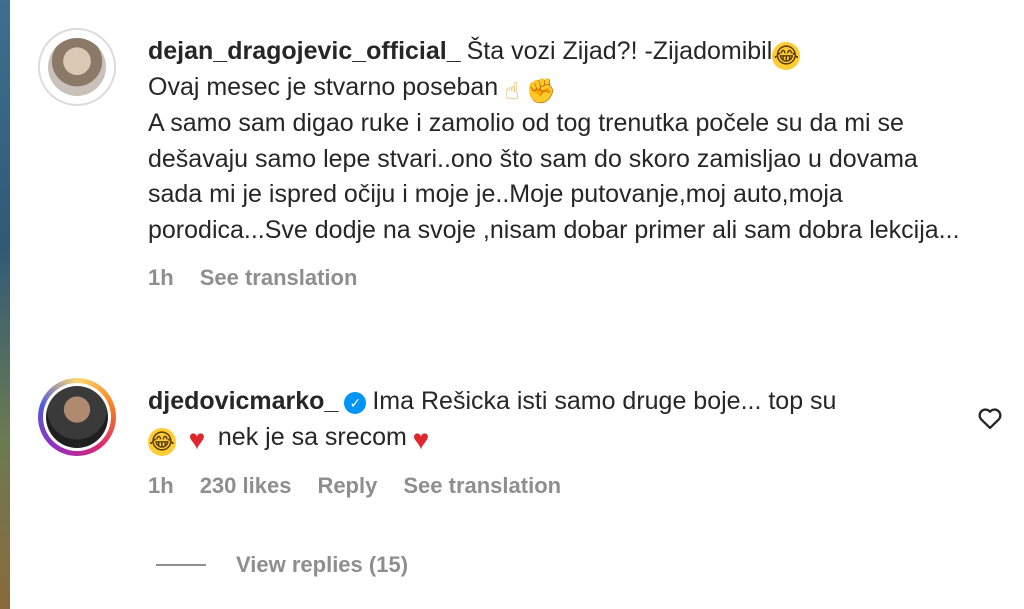 The width and height of the screenshot is (1024, 609). What do you see at coordinates (347, 486) in the screenshot?
I see `reply-button: Reply` at bounding box center [347, 486].